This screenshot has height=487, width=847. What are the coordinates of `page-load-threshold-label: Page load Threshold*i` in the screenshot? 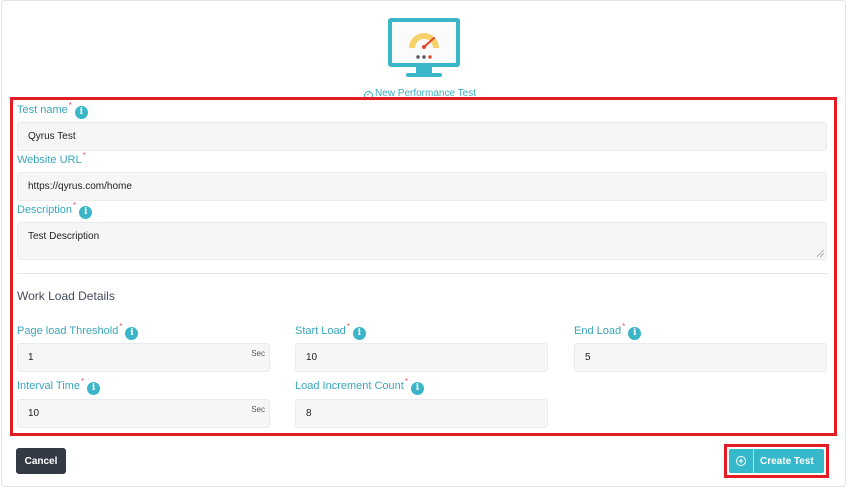 It's located at (78, 331).